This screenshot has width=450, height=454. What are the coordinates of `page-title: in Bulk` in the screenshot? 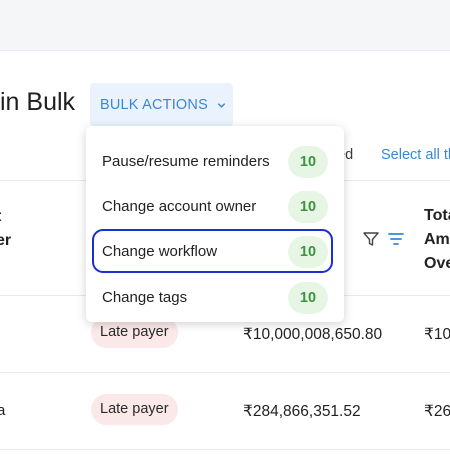 It's located at (38, 102).